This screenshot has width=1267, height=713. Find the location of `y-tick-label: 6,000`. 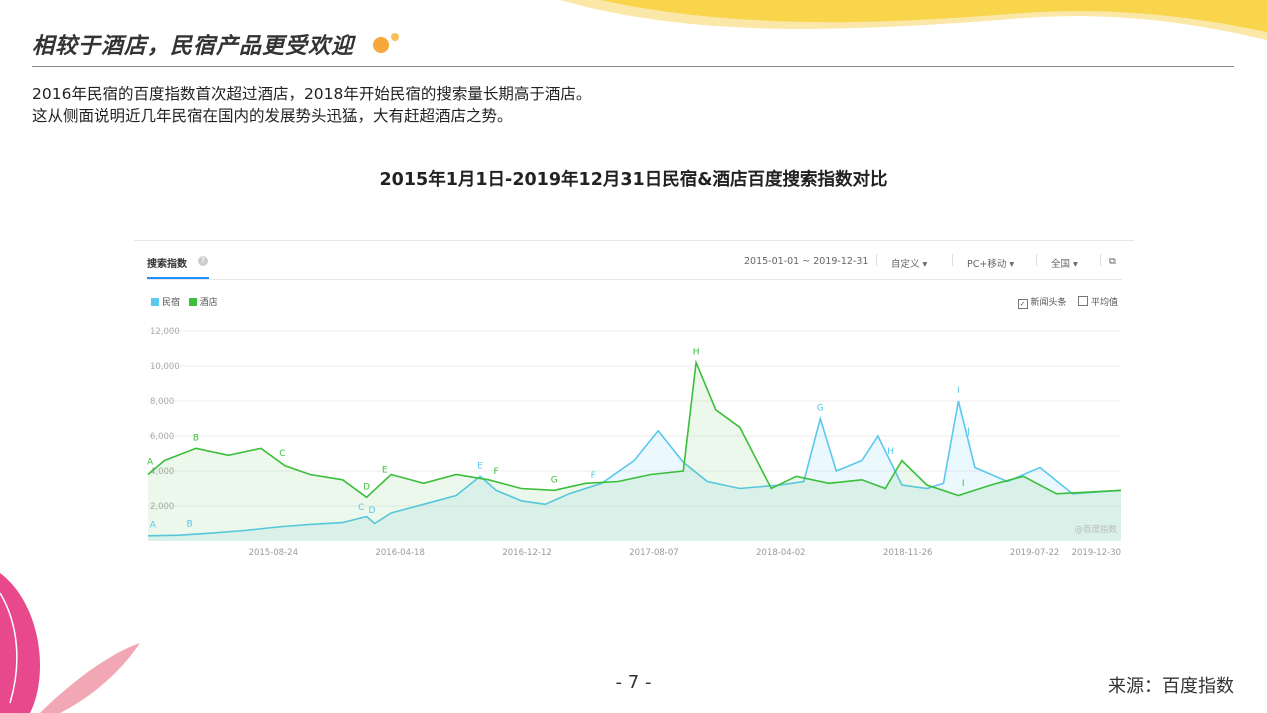

y-tick-label: 6,000 is located at coordinates (162, 437).